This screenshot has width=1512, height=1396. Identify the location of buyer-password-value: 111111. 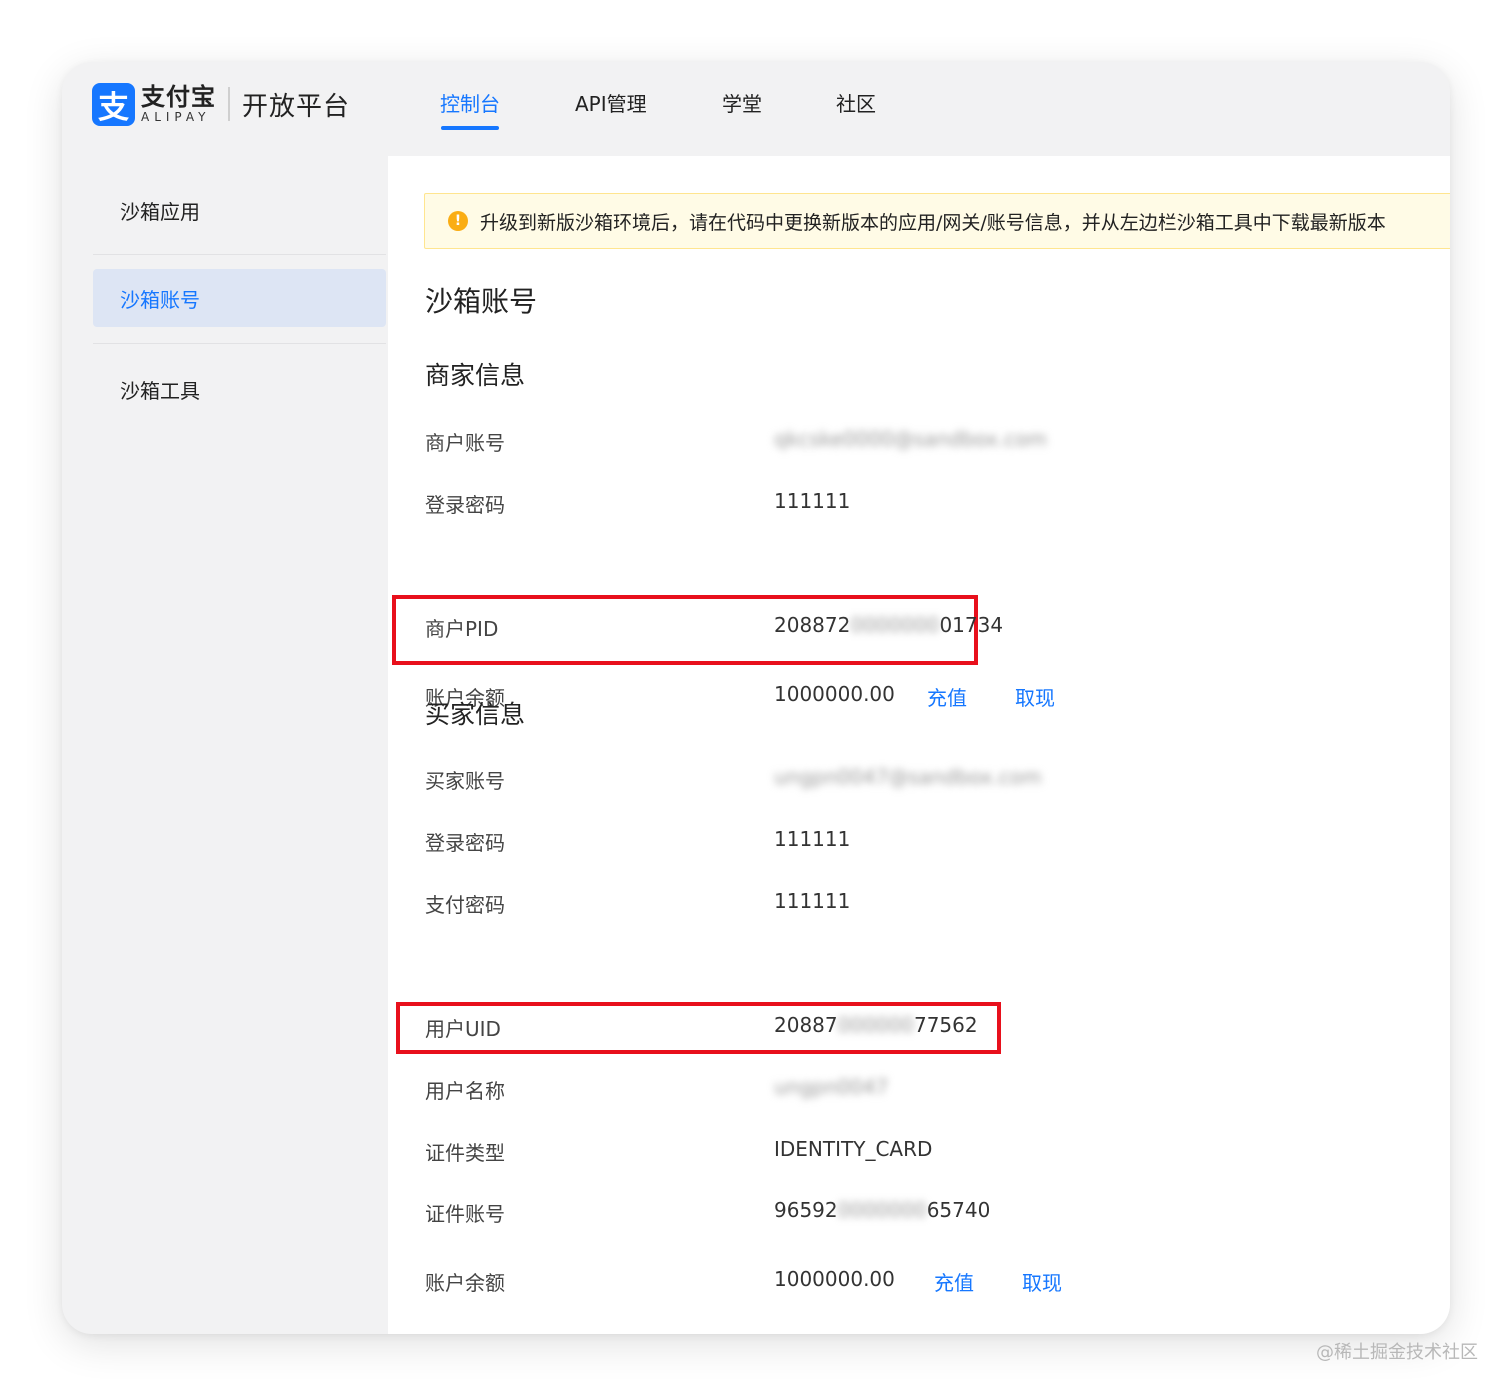
(812, 839).